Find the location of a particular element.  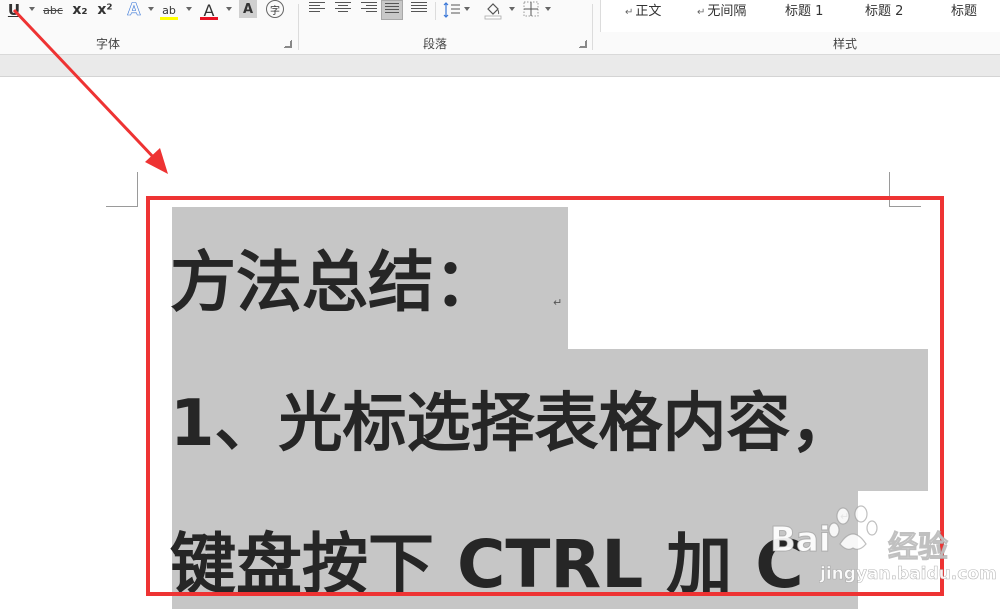

paragraph-group-label: 段落 is located at coordinates (435, 44).